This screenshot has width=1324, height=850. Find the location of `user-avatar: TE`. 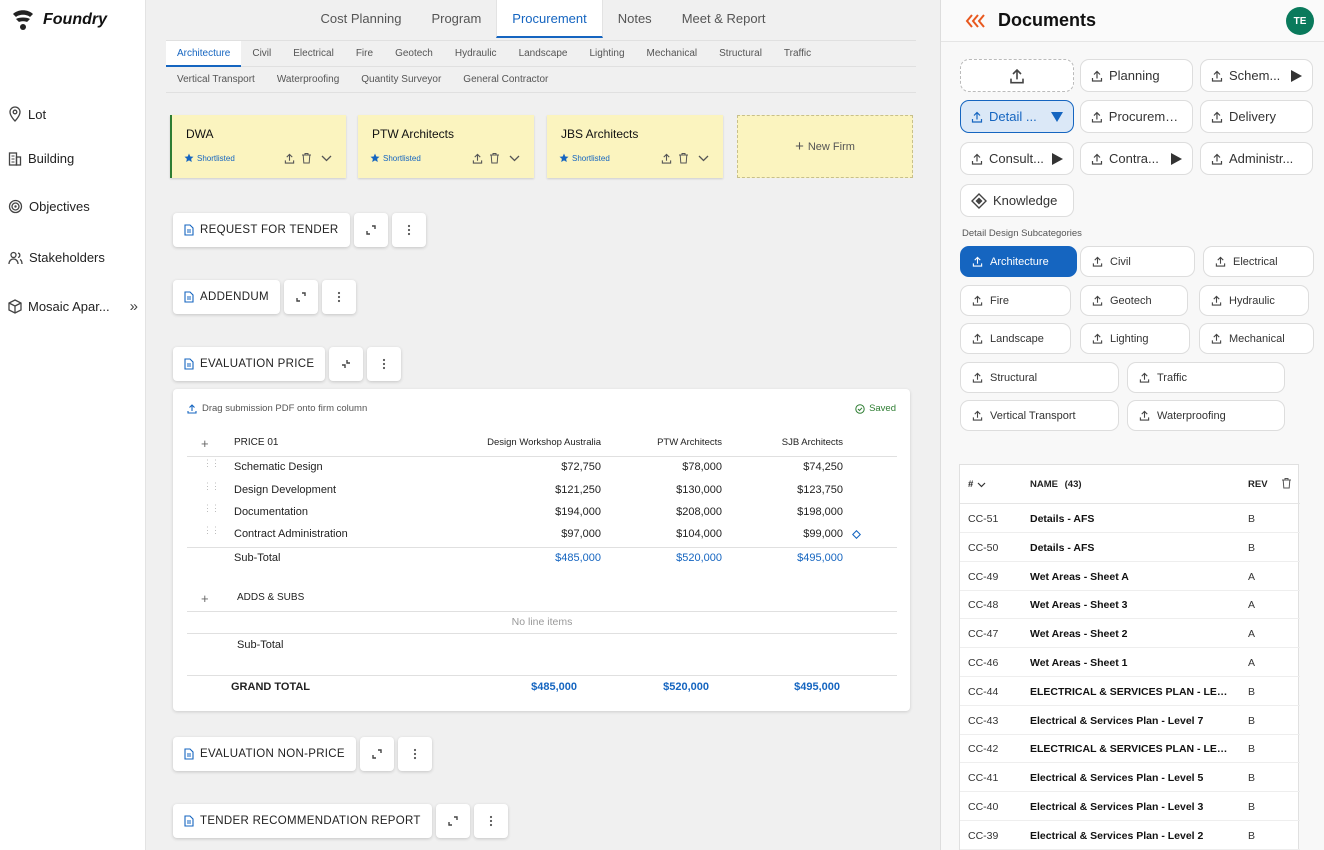

user-avatar: TE is located at coordinates (1300, 21).